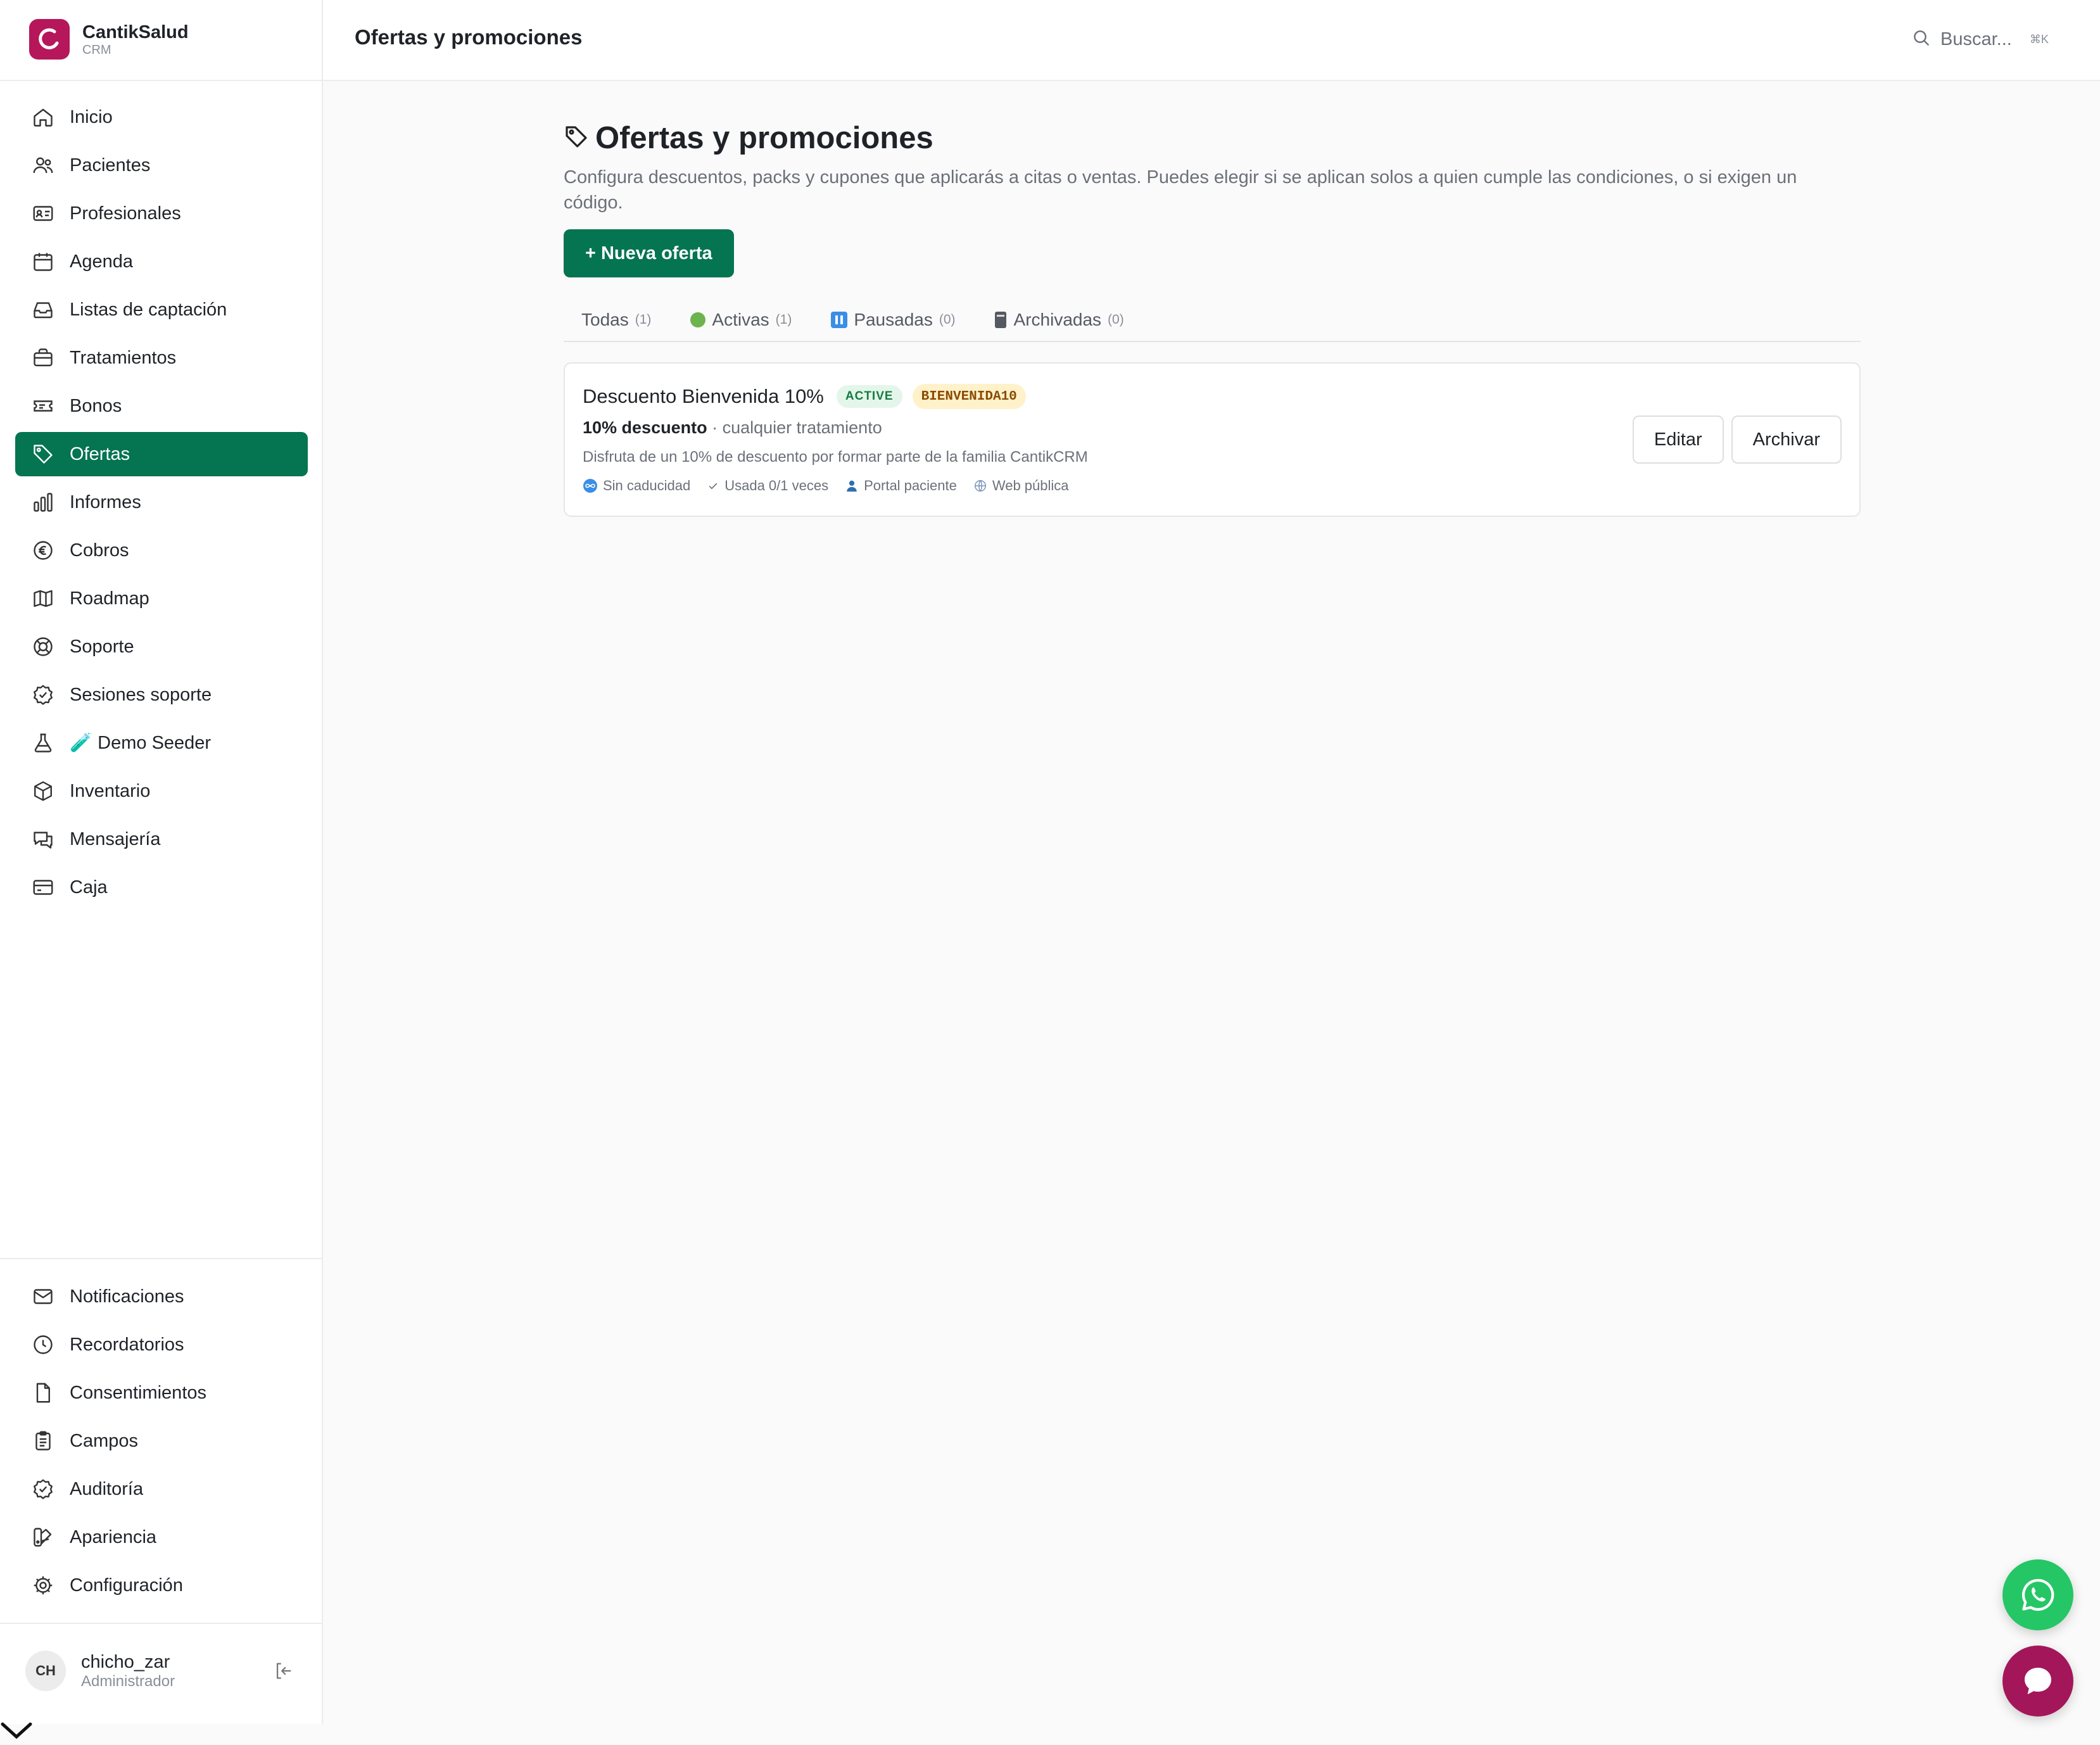 Image resolution: width=2100 pixels, height=1745 pixels. Describe the element at coordinates (102, 261) in the screenshot. I see `nav-label: Agenda` at that location.